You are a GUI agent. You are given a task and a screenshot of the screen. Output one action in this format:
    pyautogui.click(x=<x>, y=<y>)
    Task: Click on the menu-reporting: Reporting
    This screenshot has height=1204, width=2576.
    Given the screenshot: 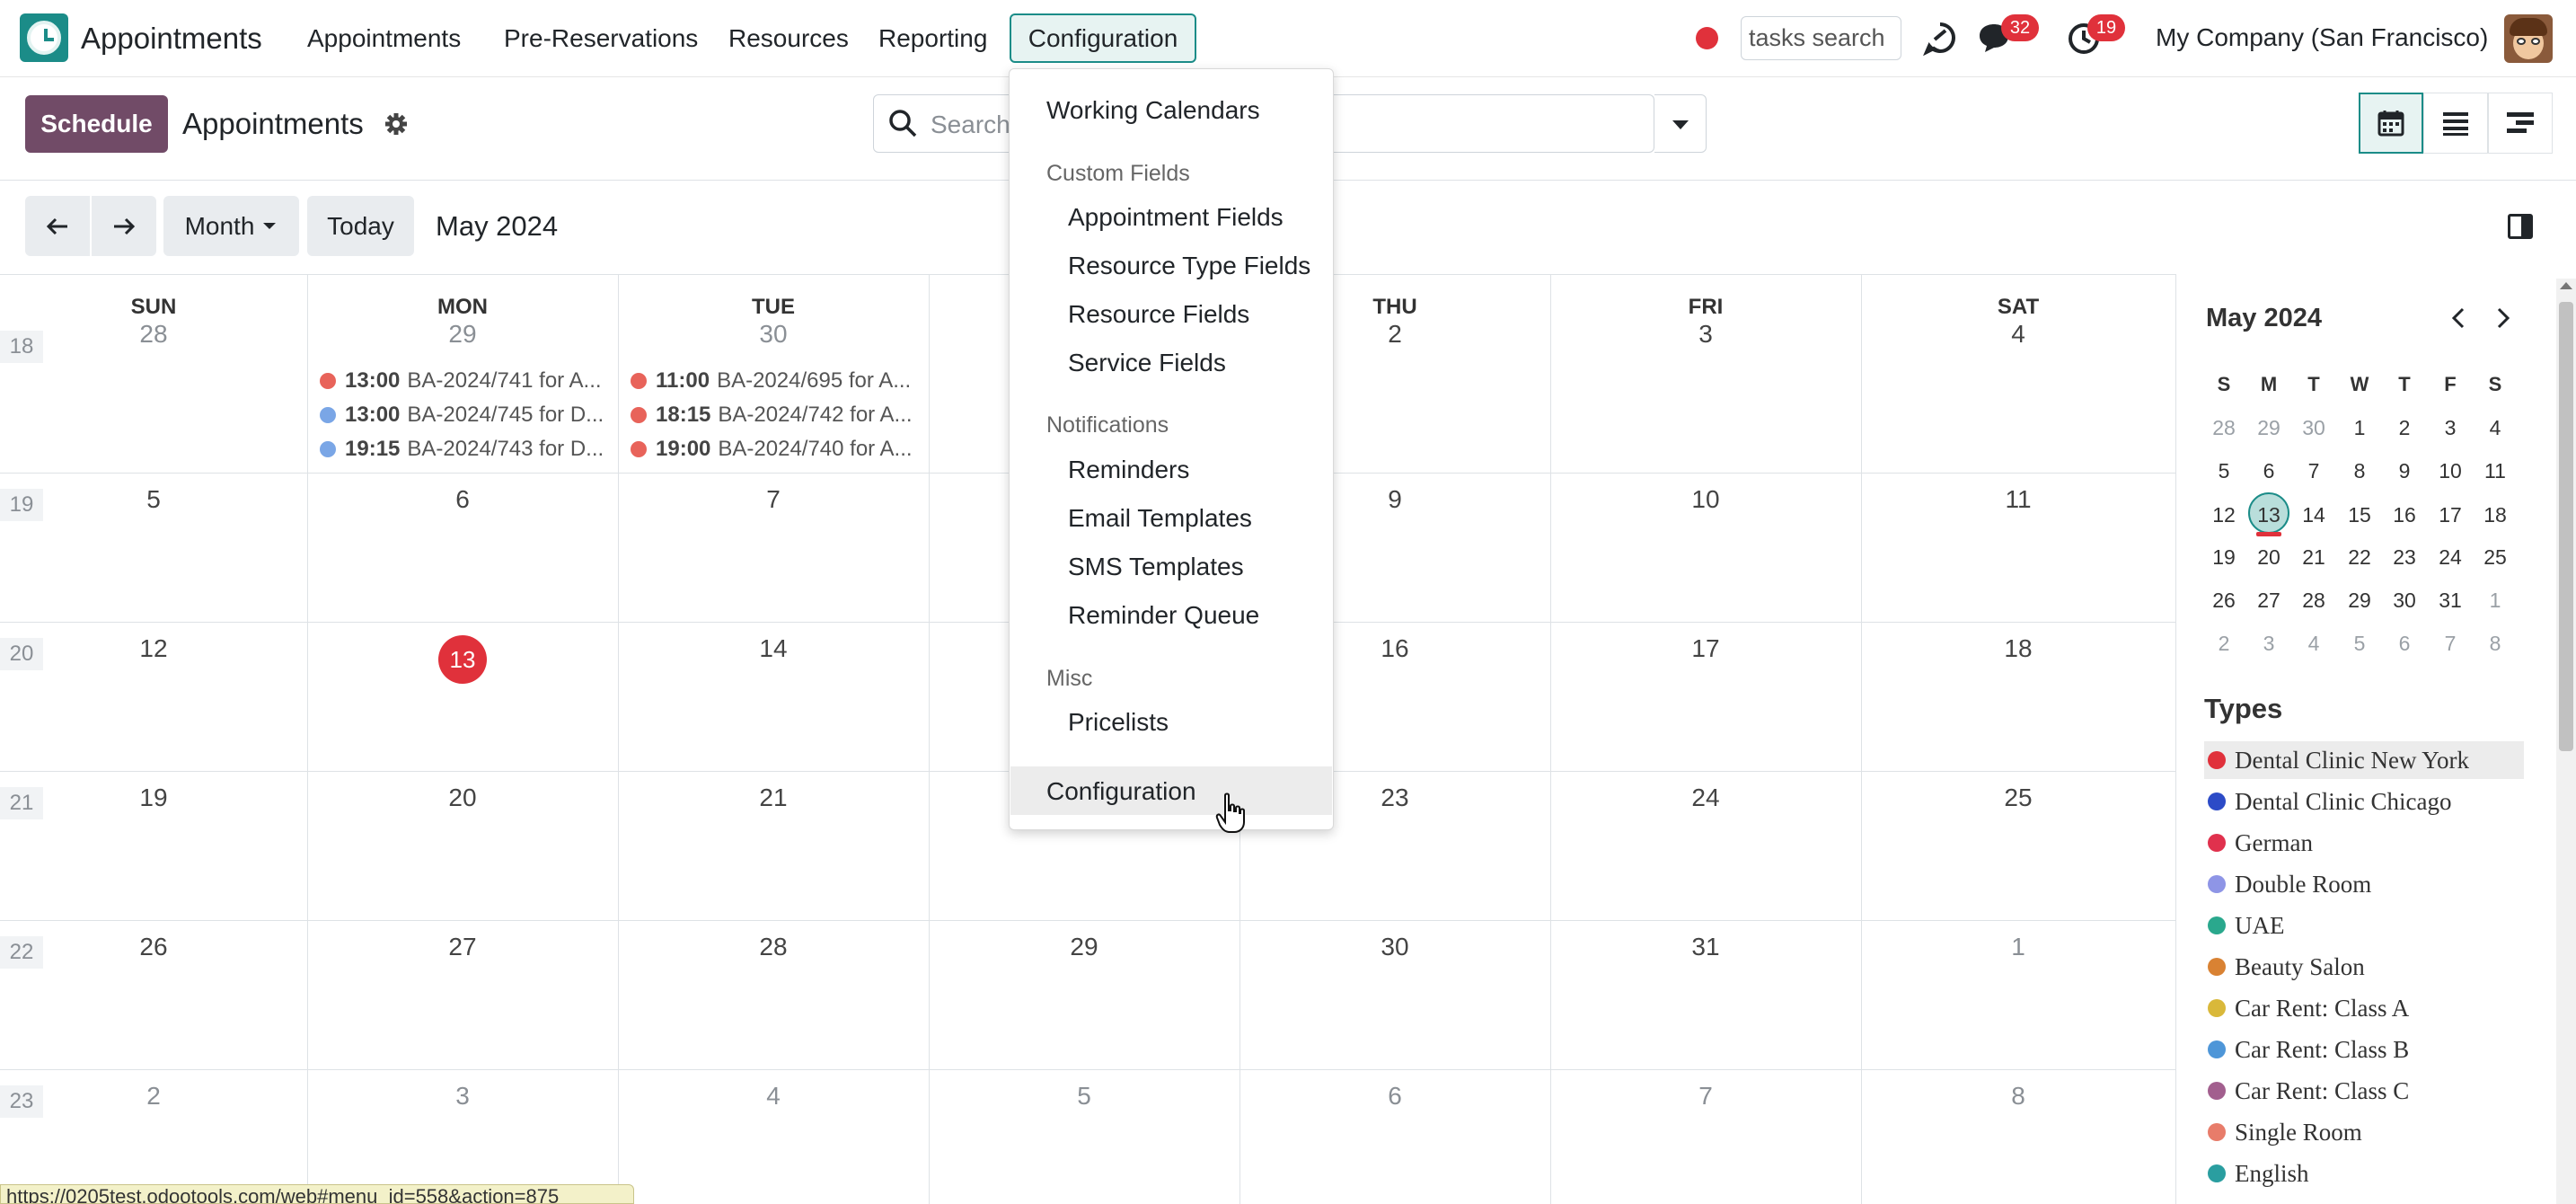 What is the action you would take?
    pyautogui.click(x=933, y=38)
    